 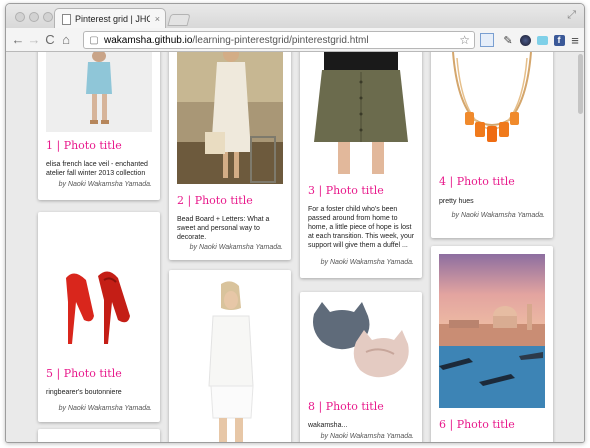 I want to click on card-title: 2 | Photo title, so click(x=215, y=200).